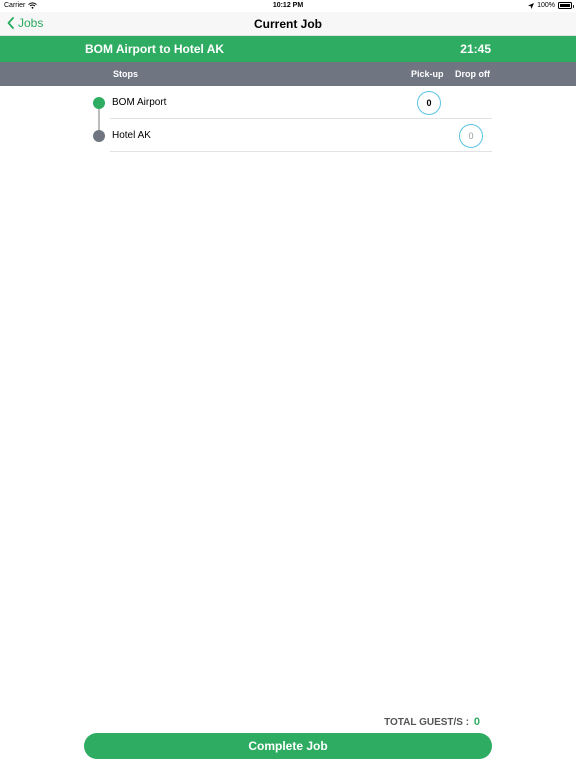 This screenshot has height=768, width=576. I want to click on battery-icon, so click(566, 5).